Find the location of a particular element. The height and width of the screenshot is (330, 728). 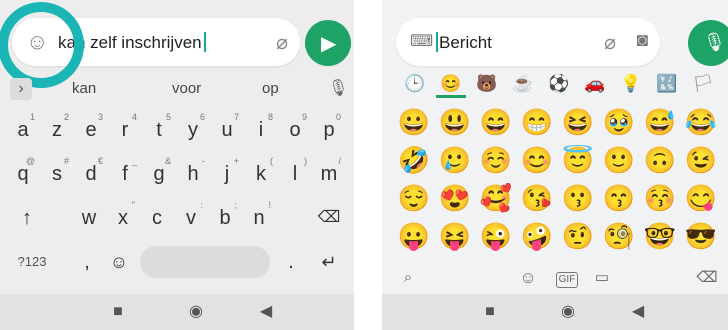

key-d: d € is located at coordinates (91, 174).